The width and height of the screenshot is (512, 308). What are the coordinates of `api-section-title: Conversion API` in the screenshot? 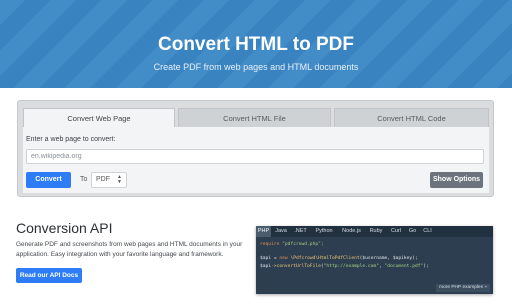 It's located at (64, 228).